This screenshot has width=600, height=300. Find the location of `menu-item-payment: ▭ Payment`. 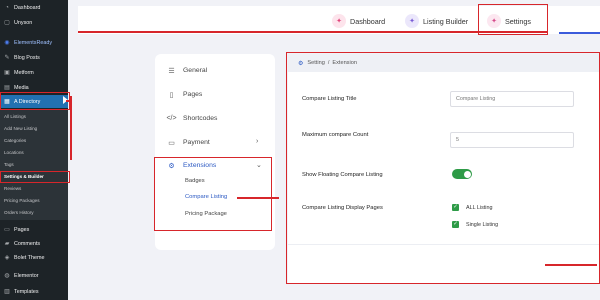

menu-item-payment: ▭ Payment is located at coordinates (188, 142).